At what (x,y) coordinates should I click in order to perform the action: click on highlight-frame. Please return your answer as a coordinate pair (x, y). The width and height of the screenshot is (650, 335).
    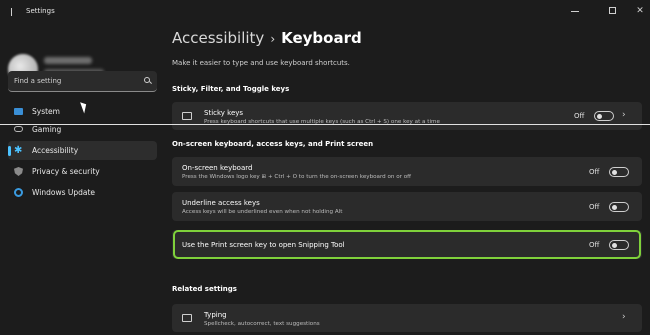
    Looking at the image, I should click on (407, 244).